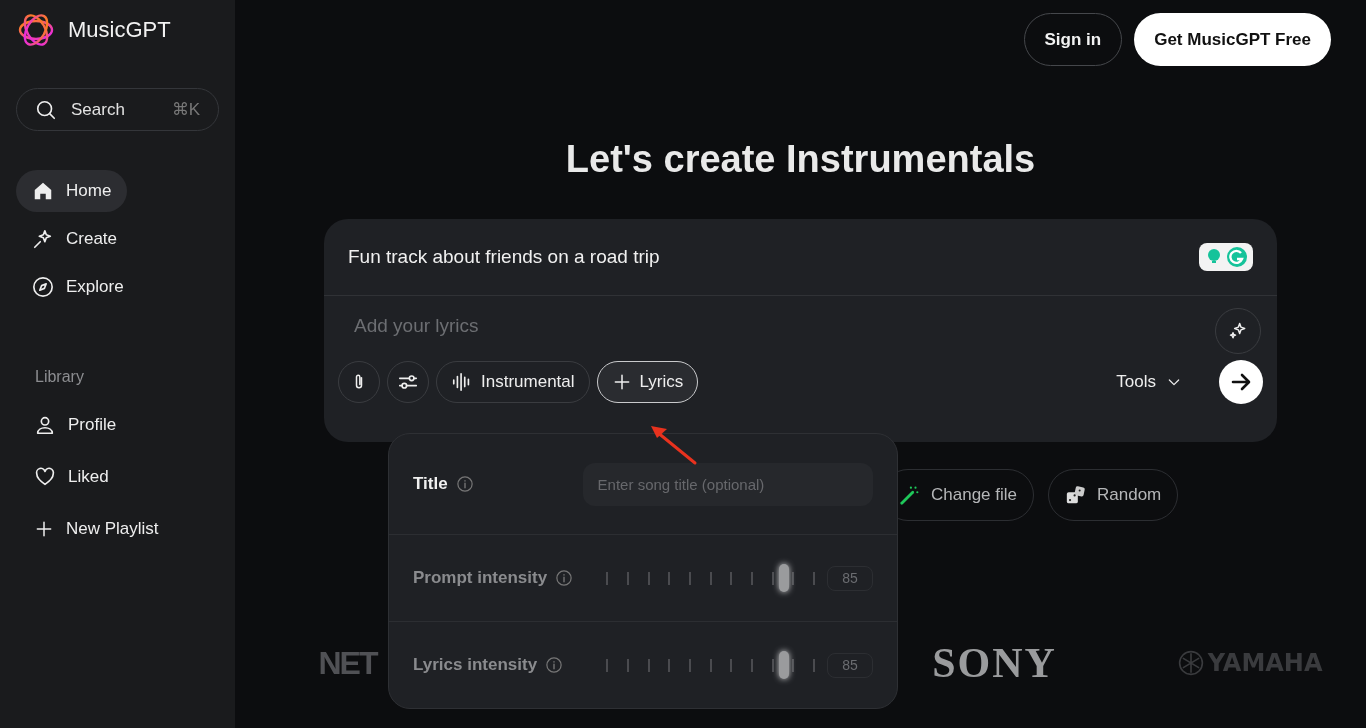  Describe the element at coordinates (75, 239) in the screenshot. I see `nav-item: Create` at that location.